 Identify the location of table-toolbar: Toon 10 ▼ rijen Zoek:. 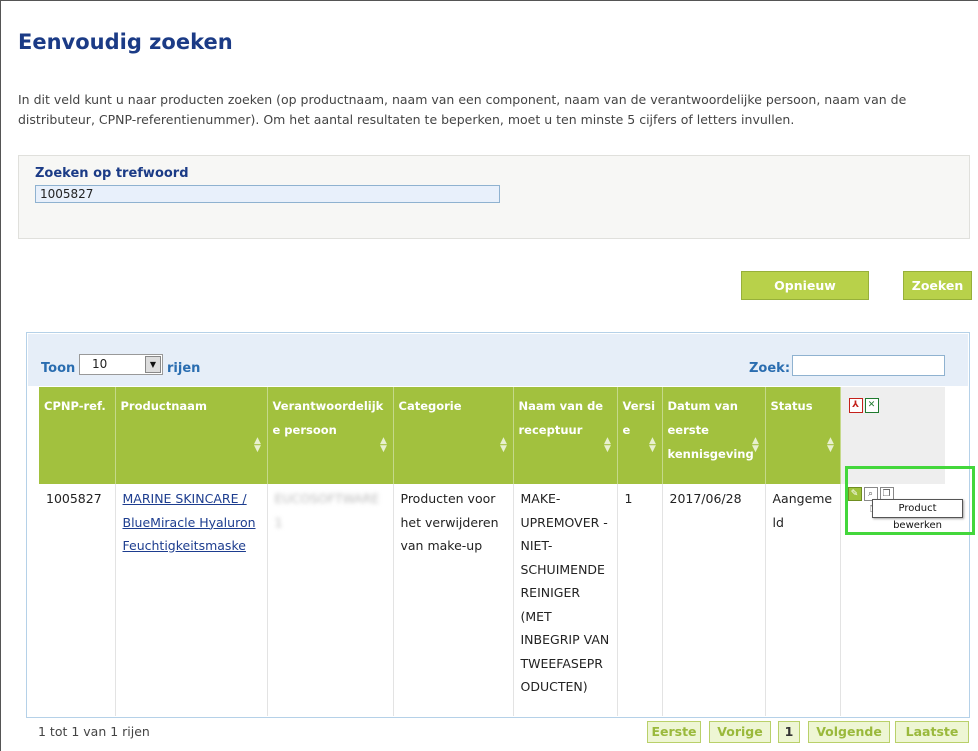
(498, 360).